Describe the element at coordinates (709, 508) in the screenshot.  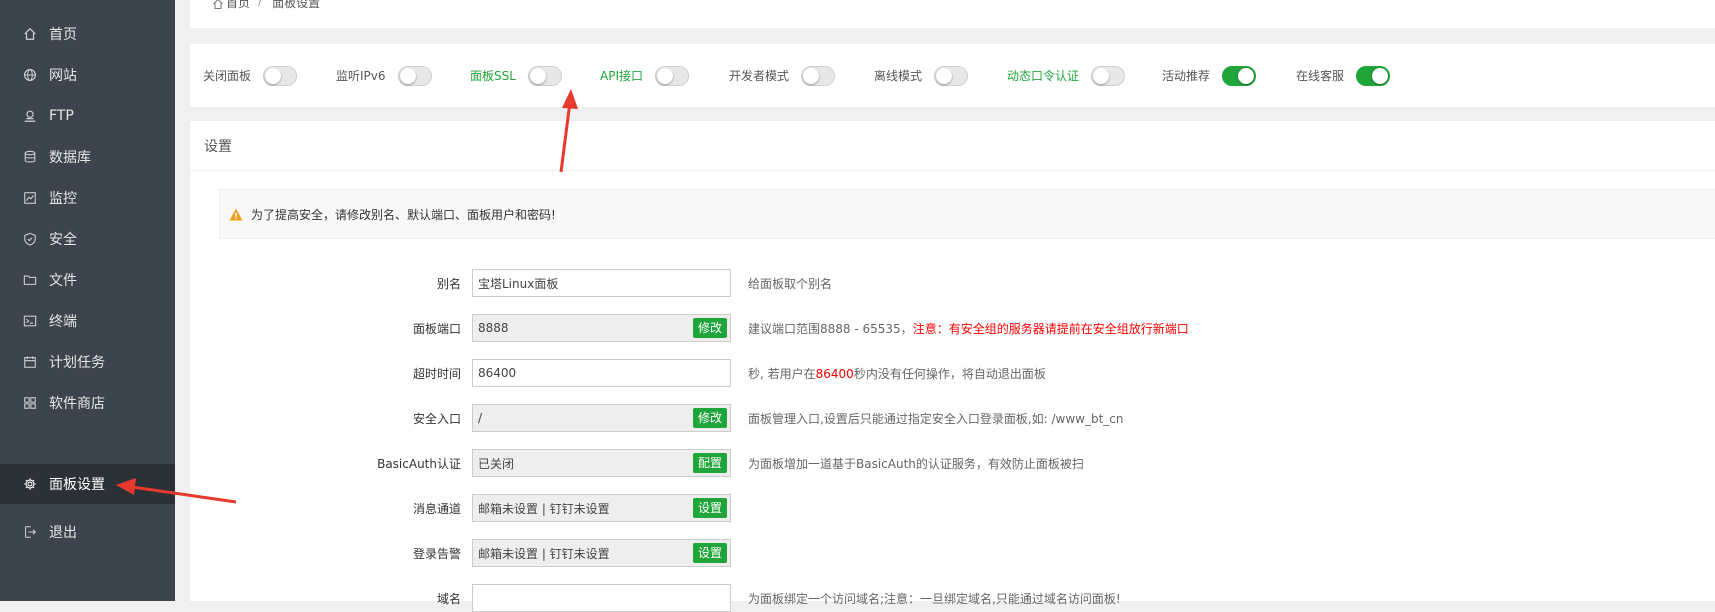
I see `message-channel-set-button: 设置` at that location.